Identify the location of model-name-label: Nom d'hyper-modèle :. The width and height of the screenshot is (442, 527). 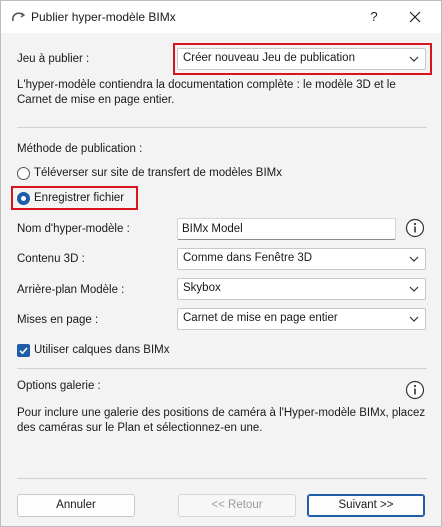
(73, 229).